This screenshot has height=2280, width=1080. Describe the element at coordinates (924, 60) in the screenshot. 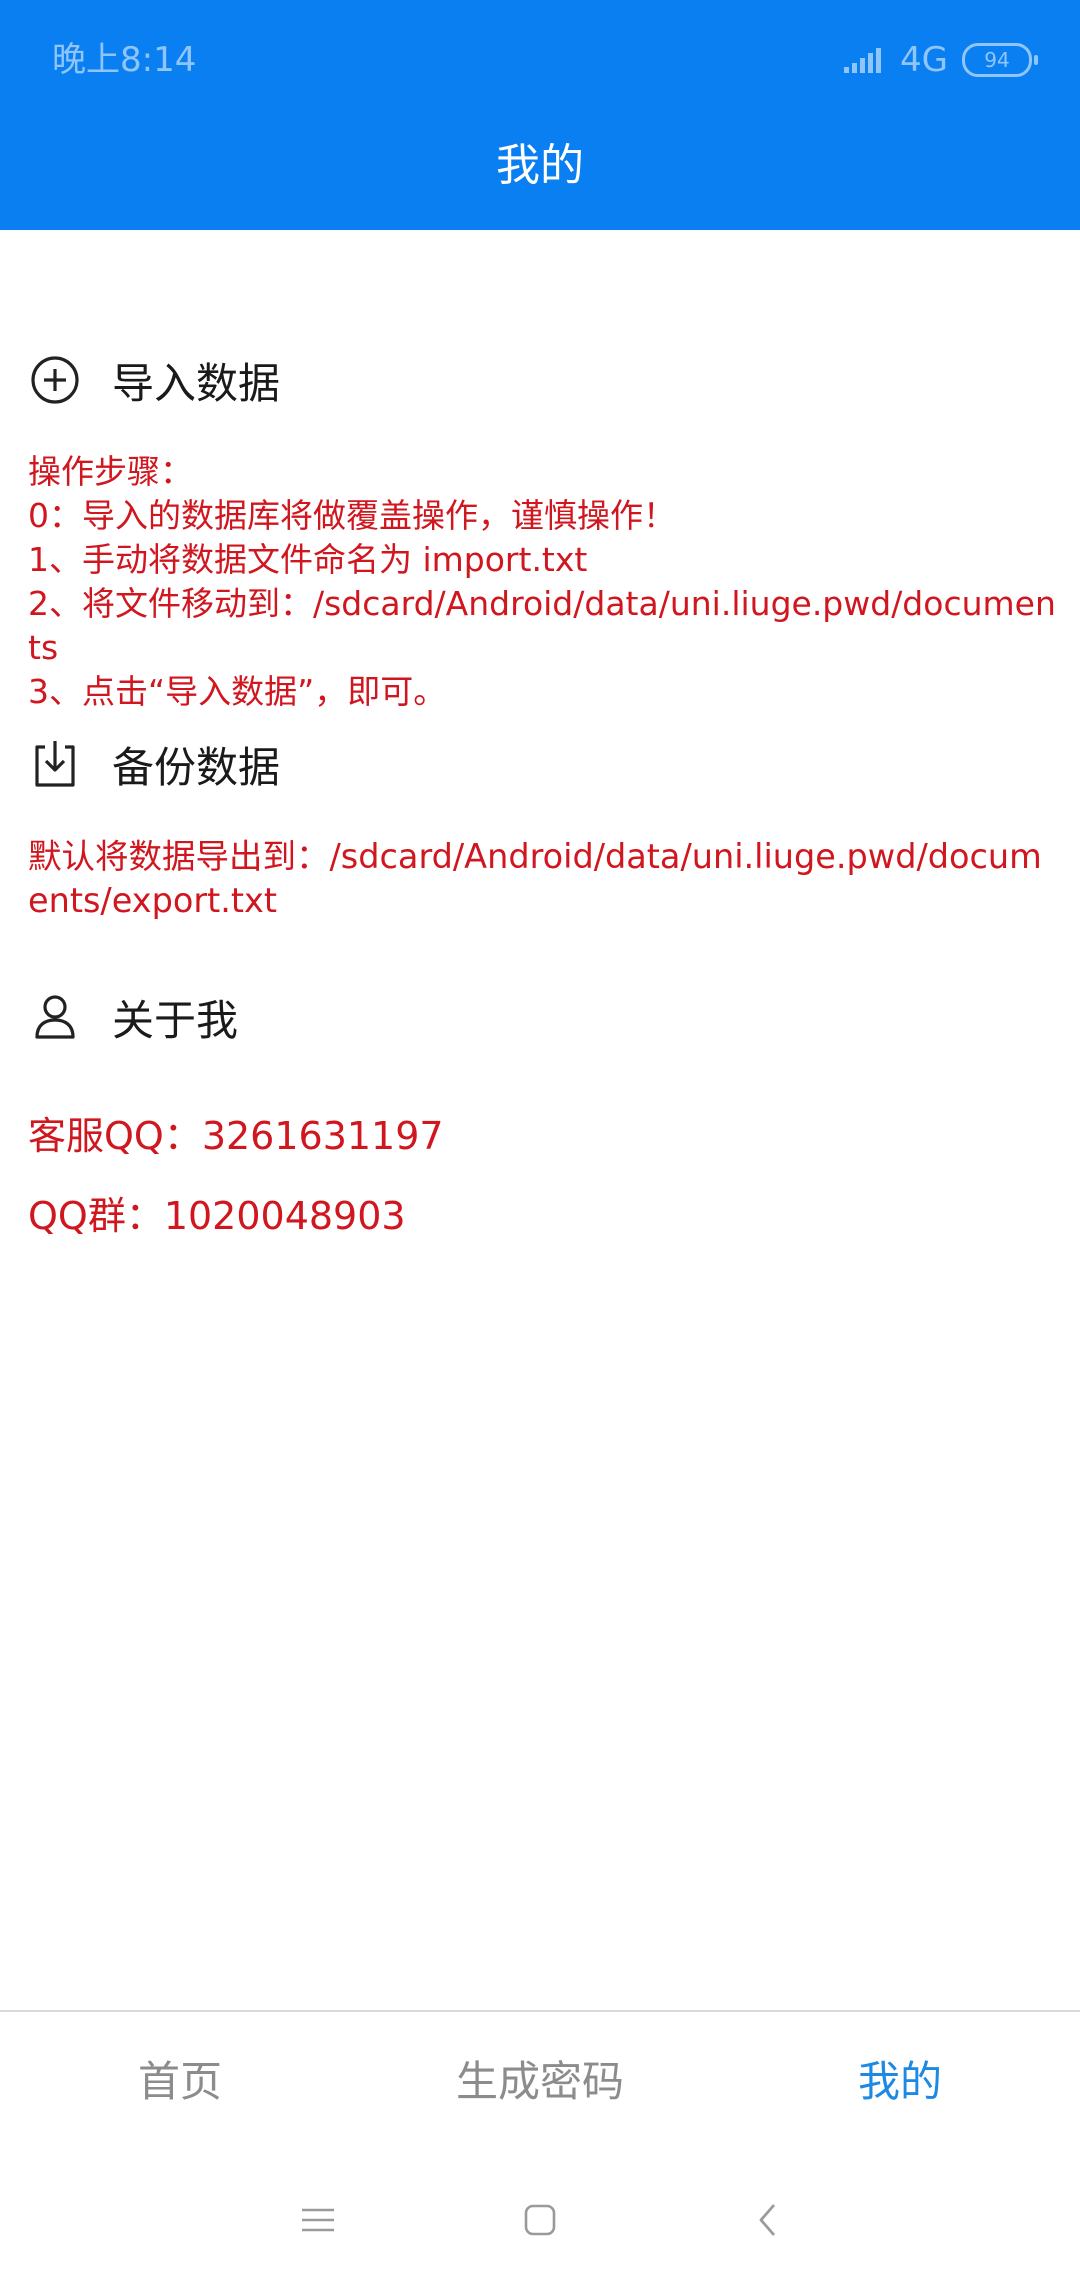

I see `network-type: 4G` at that location.